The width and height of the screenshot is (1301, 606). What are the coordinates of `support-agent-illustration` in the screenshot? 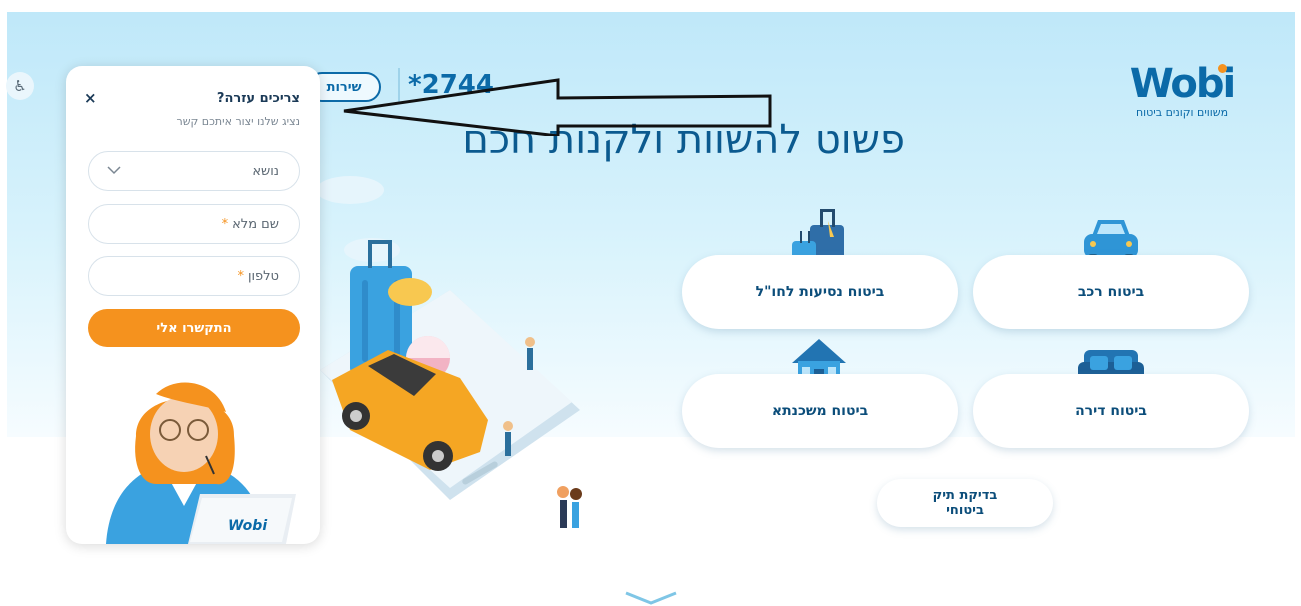 It's located at (201, 463).